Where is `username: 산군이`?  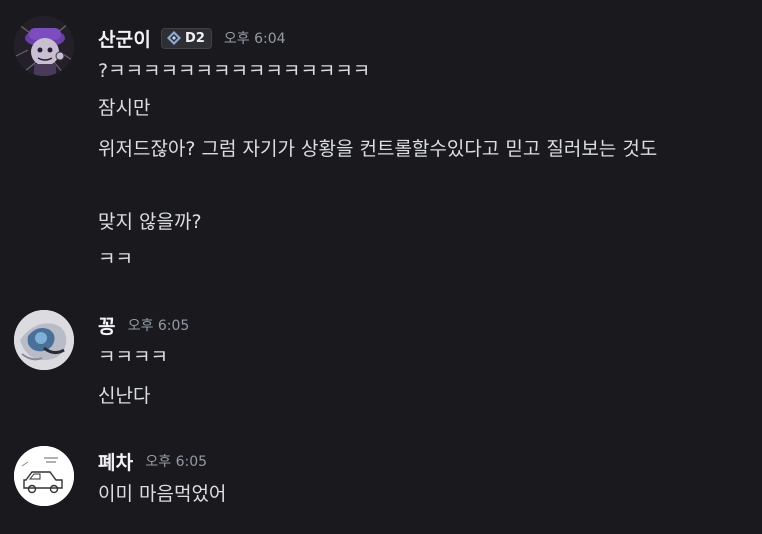
username: 산군이 is located at coordinates (124, 38).